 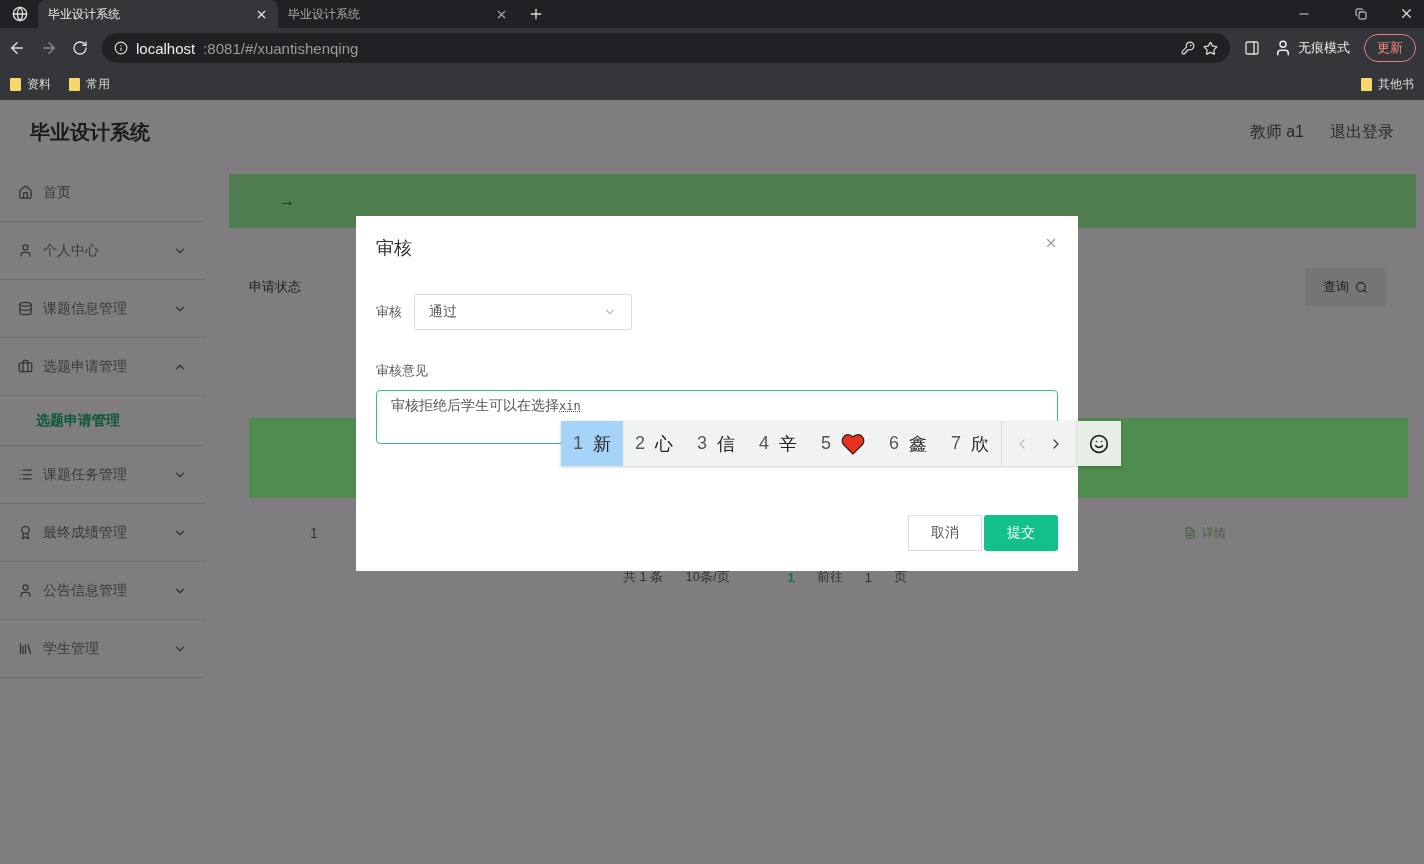 I want to click on table-cell-text: 1, so click(x=314, y=533).